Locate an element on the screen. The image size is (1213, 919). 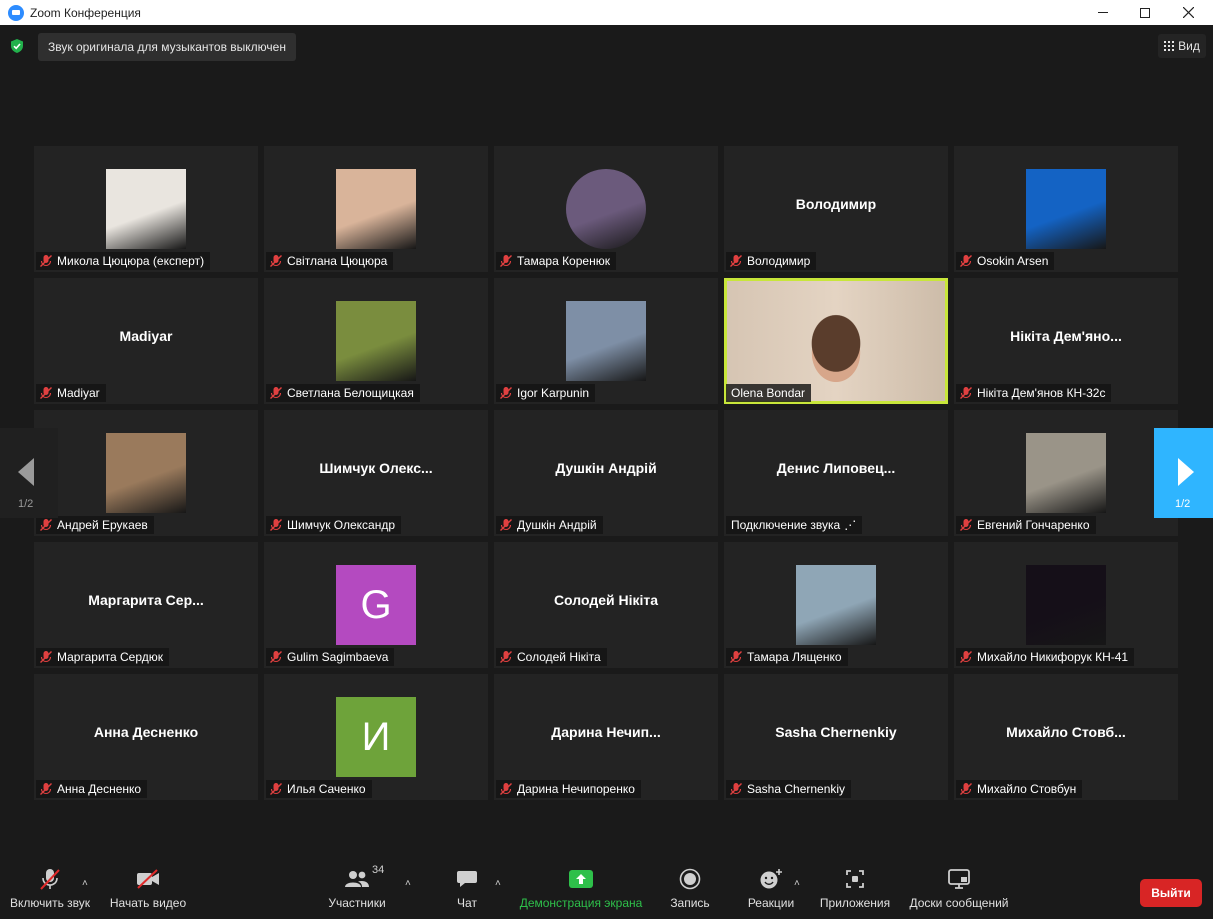
participant-tile: Михайло Стовб... Михайло Стовбун is located at coordinates (1066, 737).